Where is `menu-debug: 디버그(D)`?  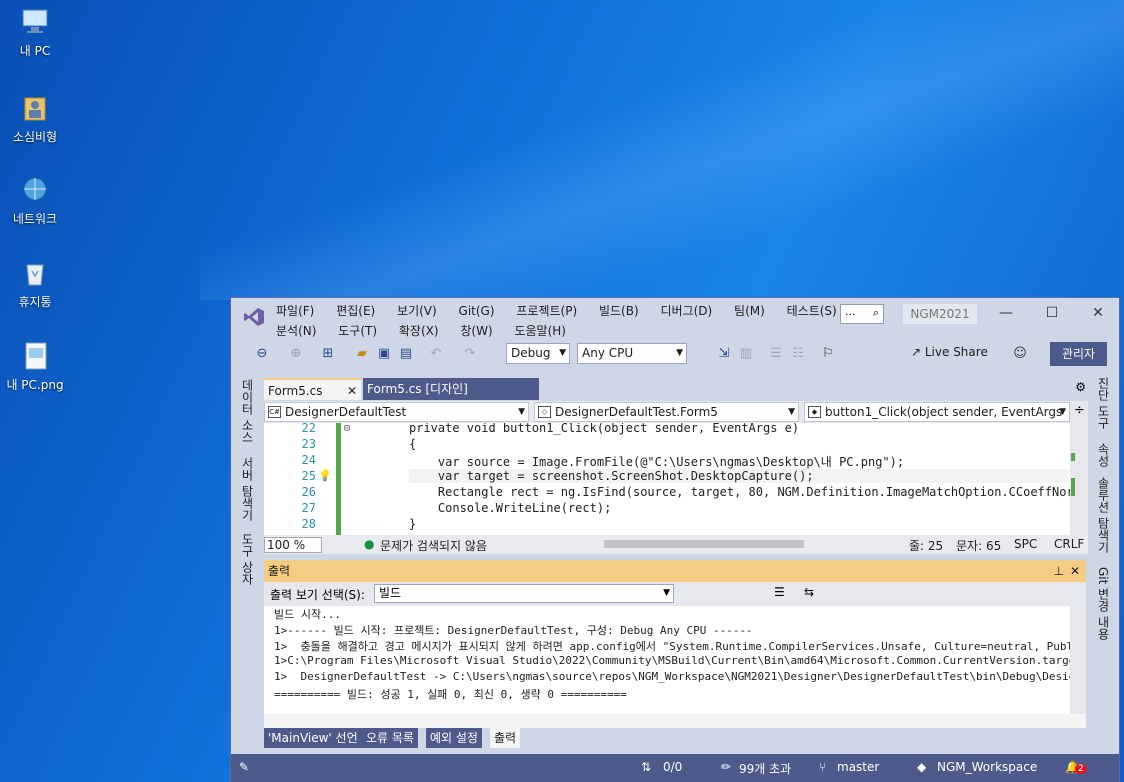
menu-debug: 디버그(D) is located at coordinates (686, 311).